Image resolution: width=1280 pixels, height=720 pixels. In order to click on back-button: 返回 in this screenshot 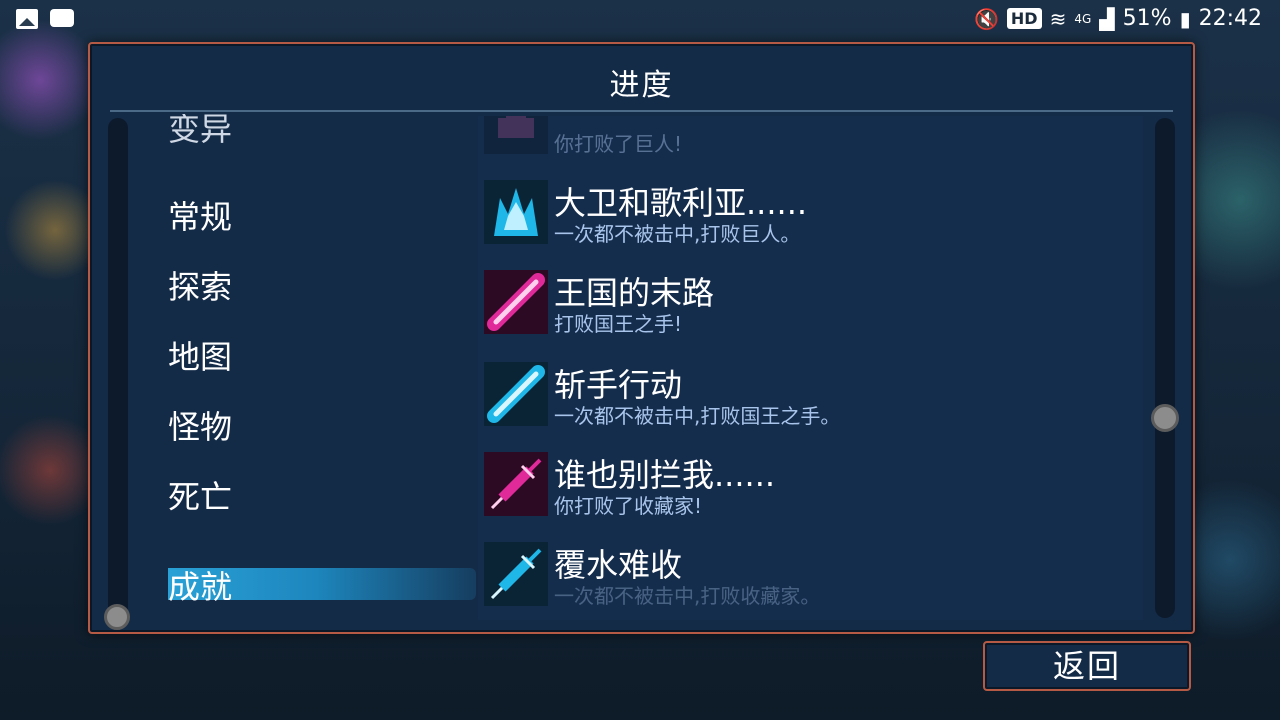, I will do `click(1087, 666)`.